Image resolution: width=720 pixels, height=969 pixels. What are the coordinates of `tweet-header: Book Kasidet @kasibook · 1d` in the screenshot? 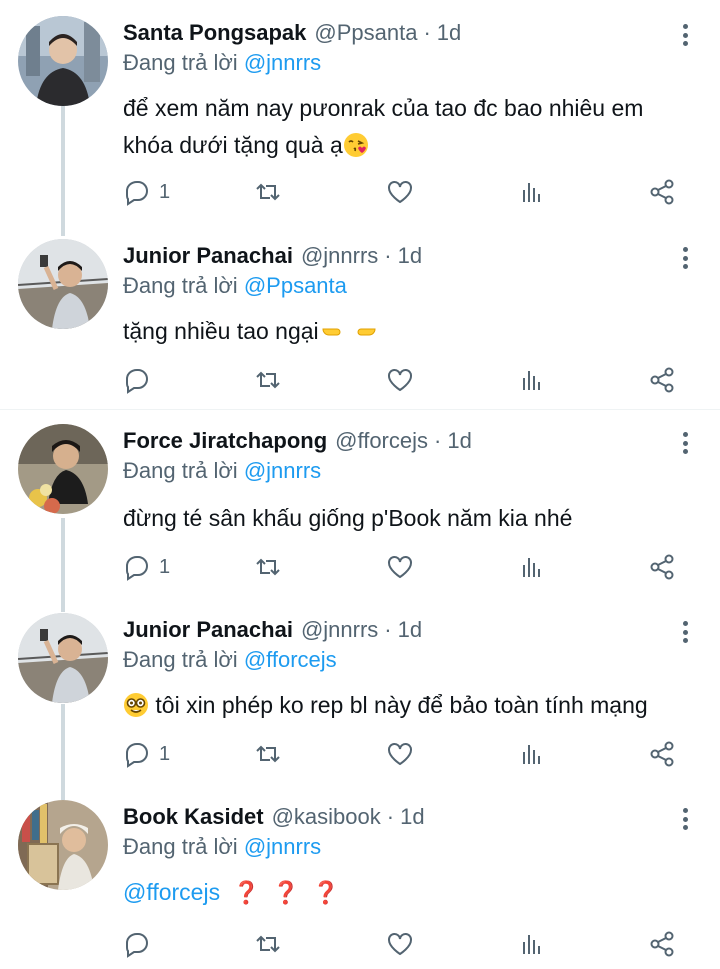 It's located at (274, 817).